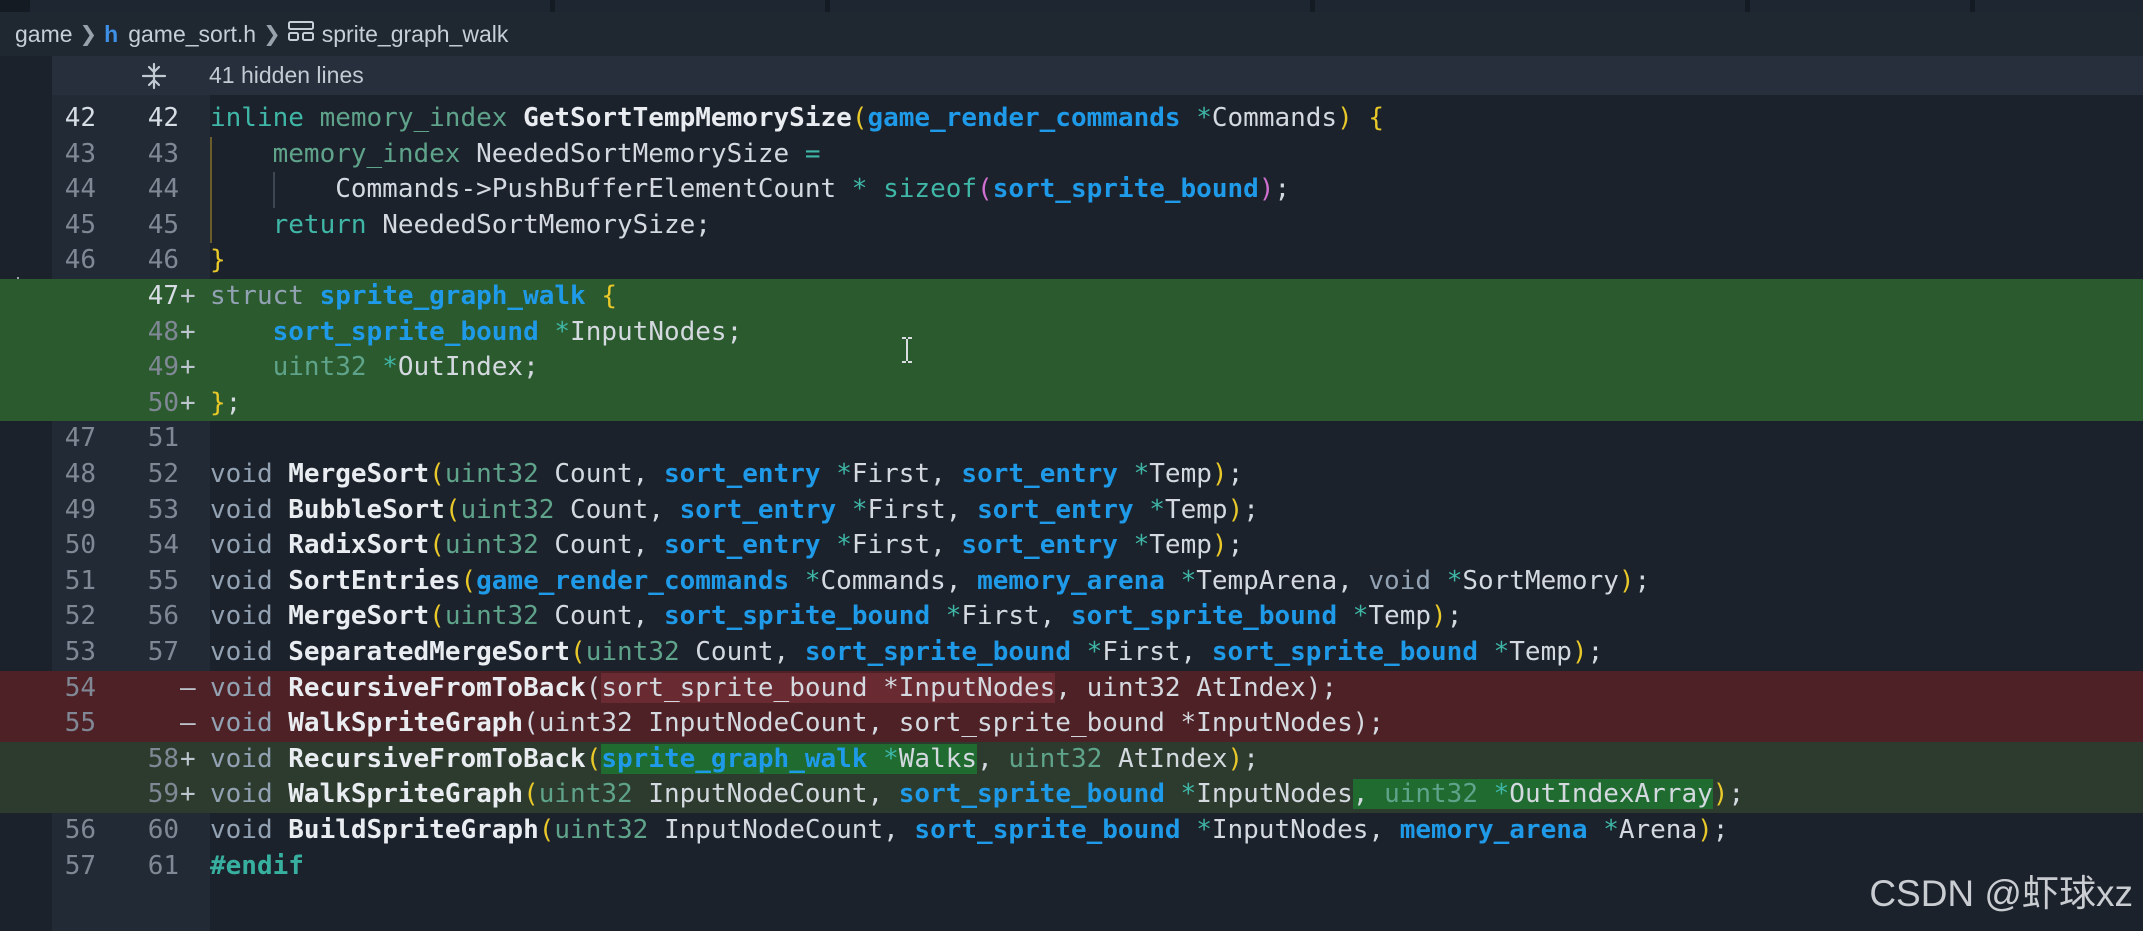 The width and height of the screenshot is (2143, 931). What do you see at coordinates (1071, 154) in the screenshot?
I see `code-line: 43 43 memory_index NeededSortMemorySize =` at bounding box center [1071, 154].